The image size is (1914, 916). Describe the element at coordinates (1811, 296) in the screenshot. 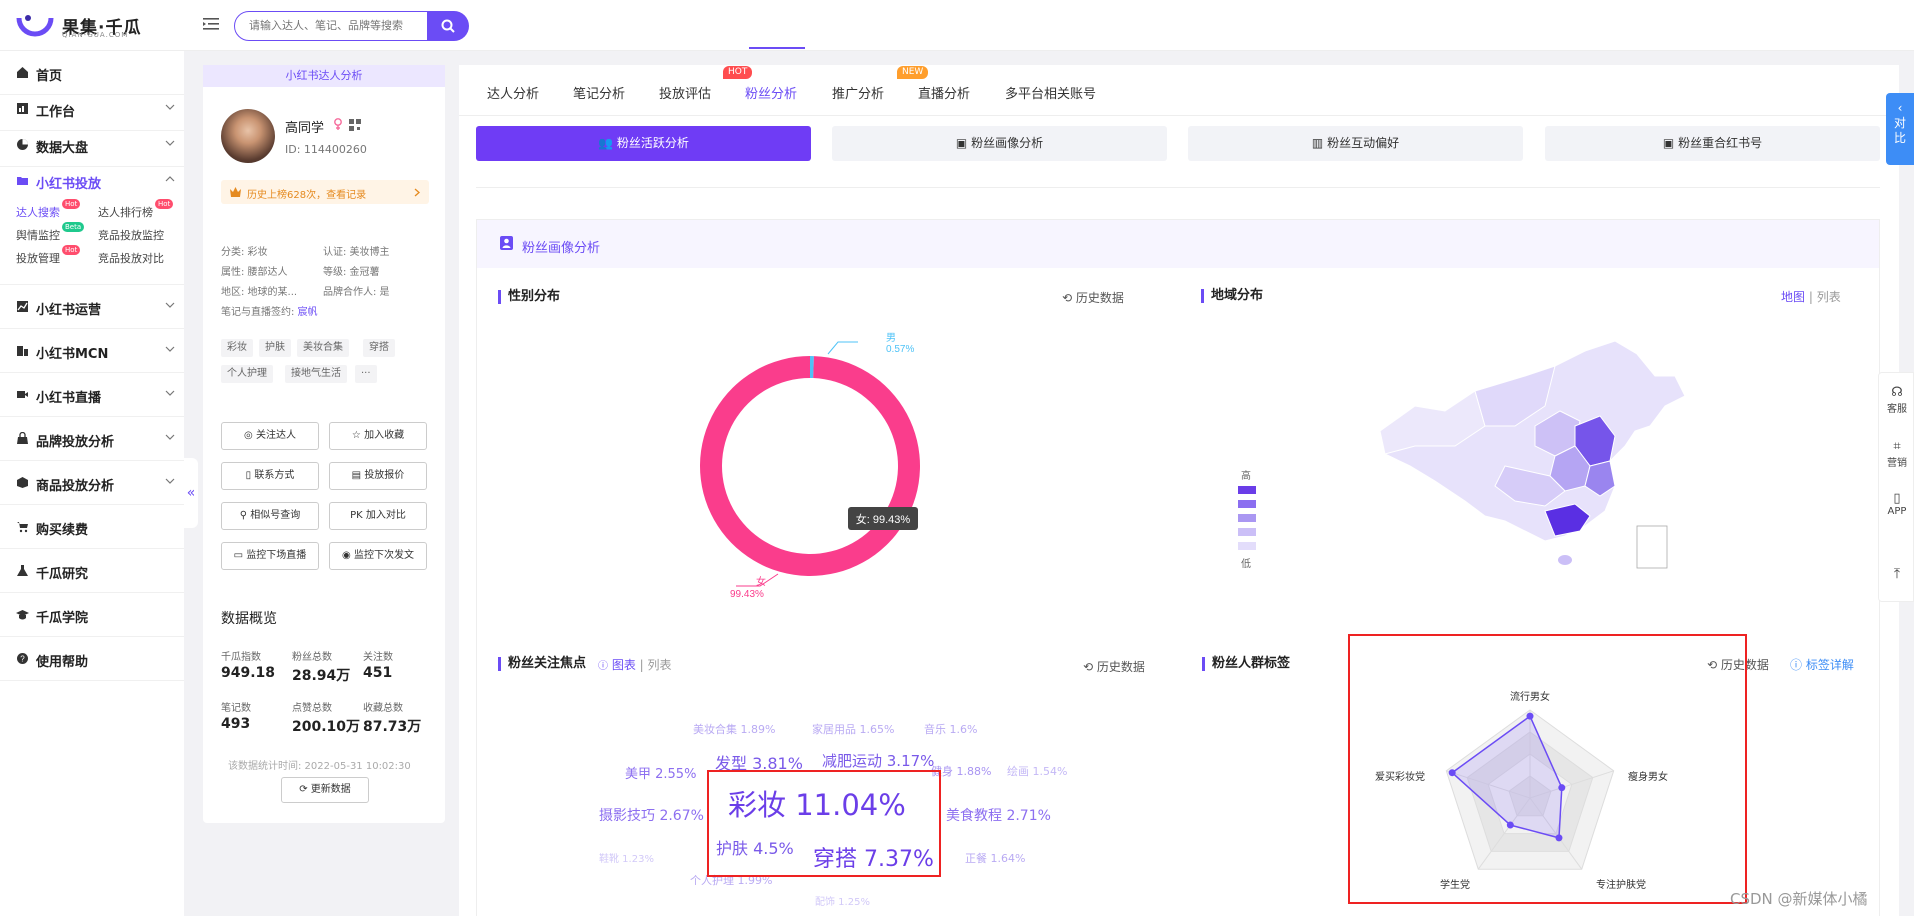

I see `region-view-switch: 地图 | 列表` at that location.